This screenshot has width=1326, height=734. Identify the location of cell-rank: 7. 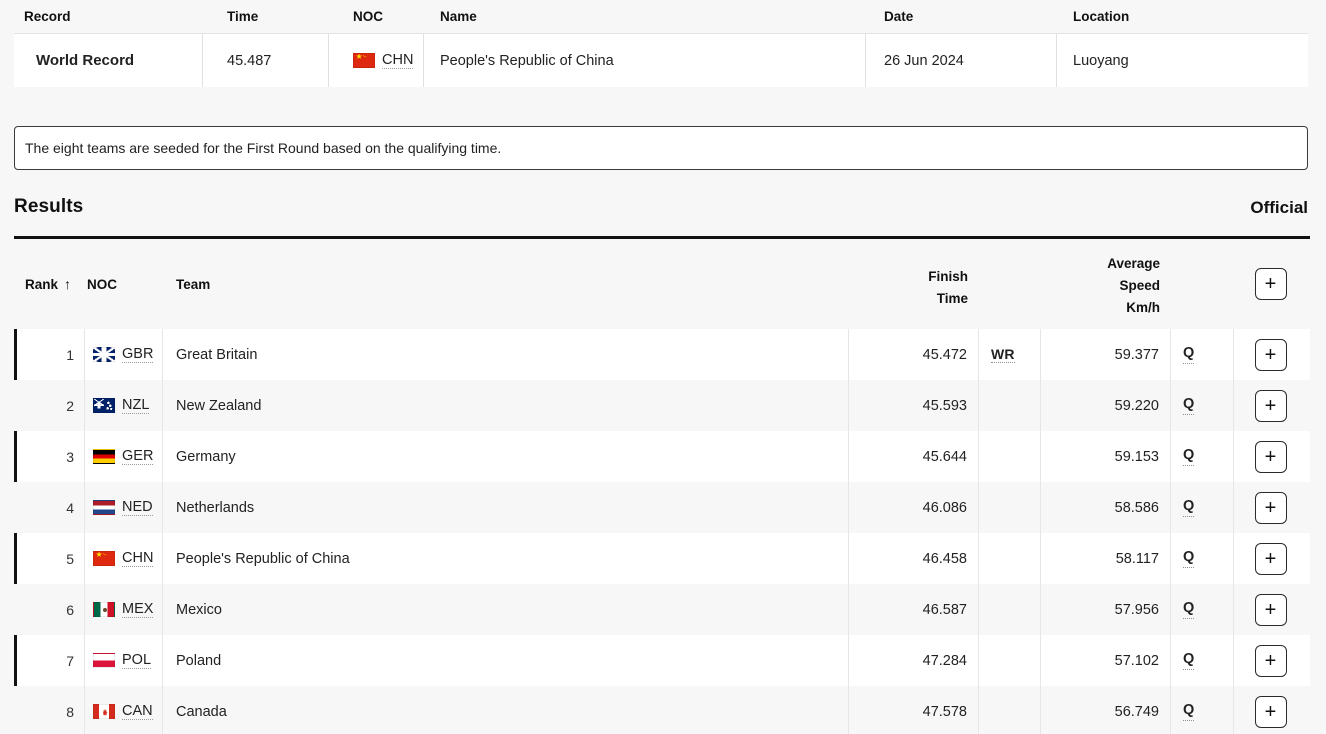
(51, 660).